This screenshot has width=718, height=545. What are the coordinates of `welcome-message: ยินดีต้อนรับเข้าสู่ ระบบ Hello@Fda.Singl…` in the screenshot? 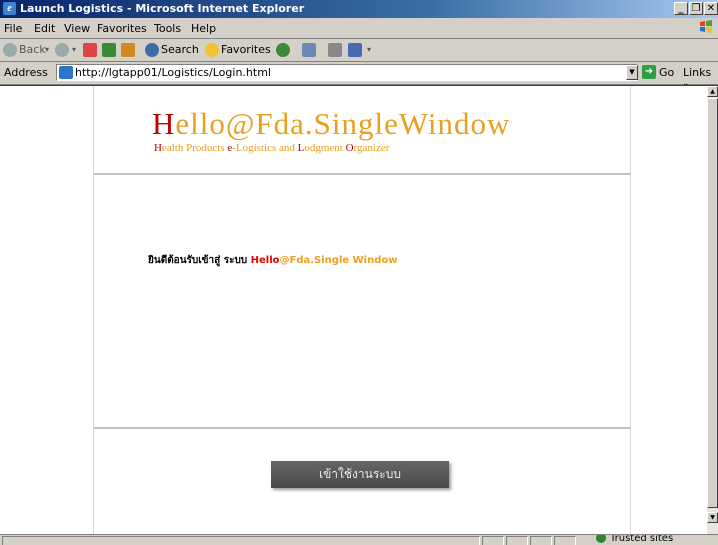 It's located at (273, 260).